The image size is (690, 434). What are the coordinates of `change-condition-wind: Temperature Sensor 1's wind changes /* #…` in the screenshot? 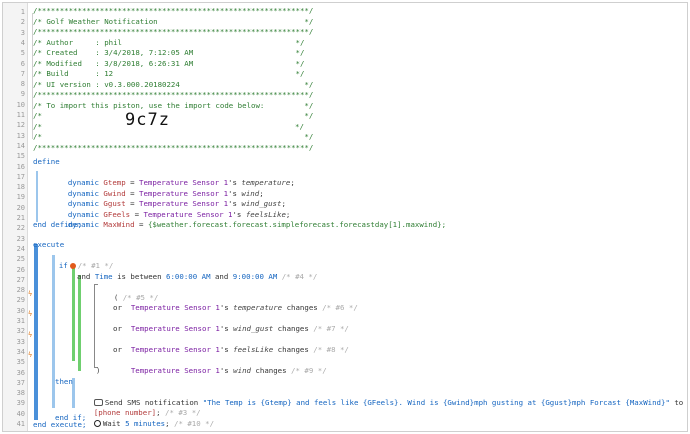 It's located at (220, 365).